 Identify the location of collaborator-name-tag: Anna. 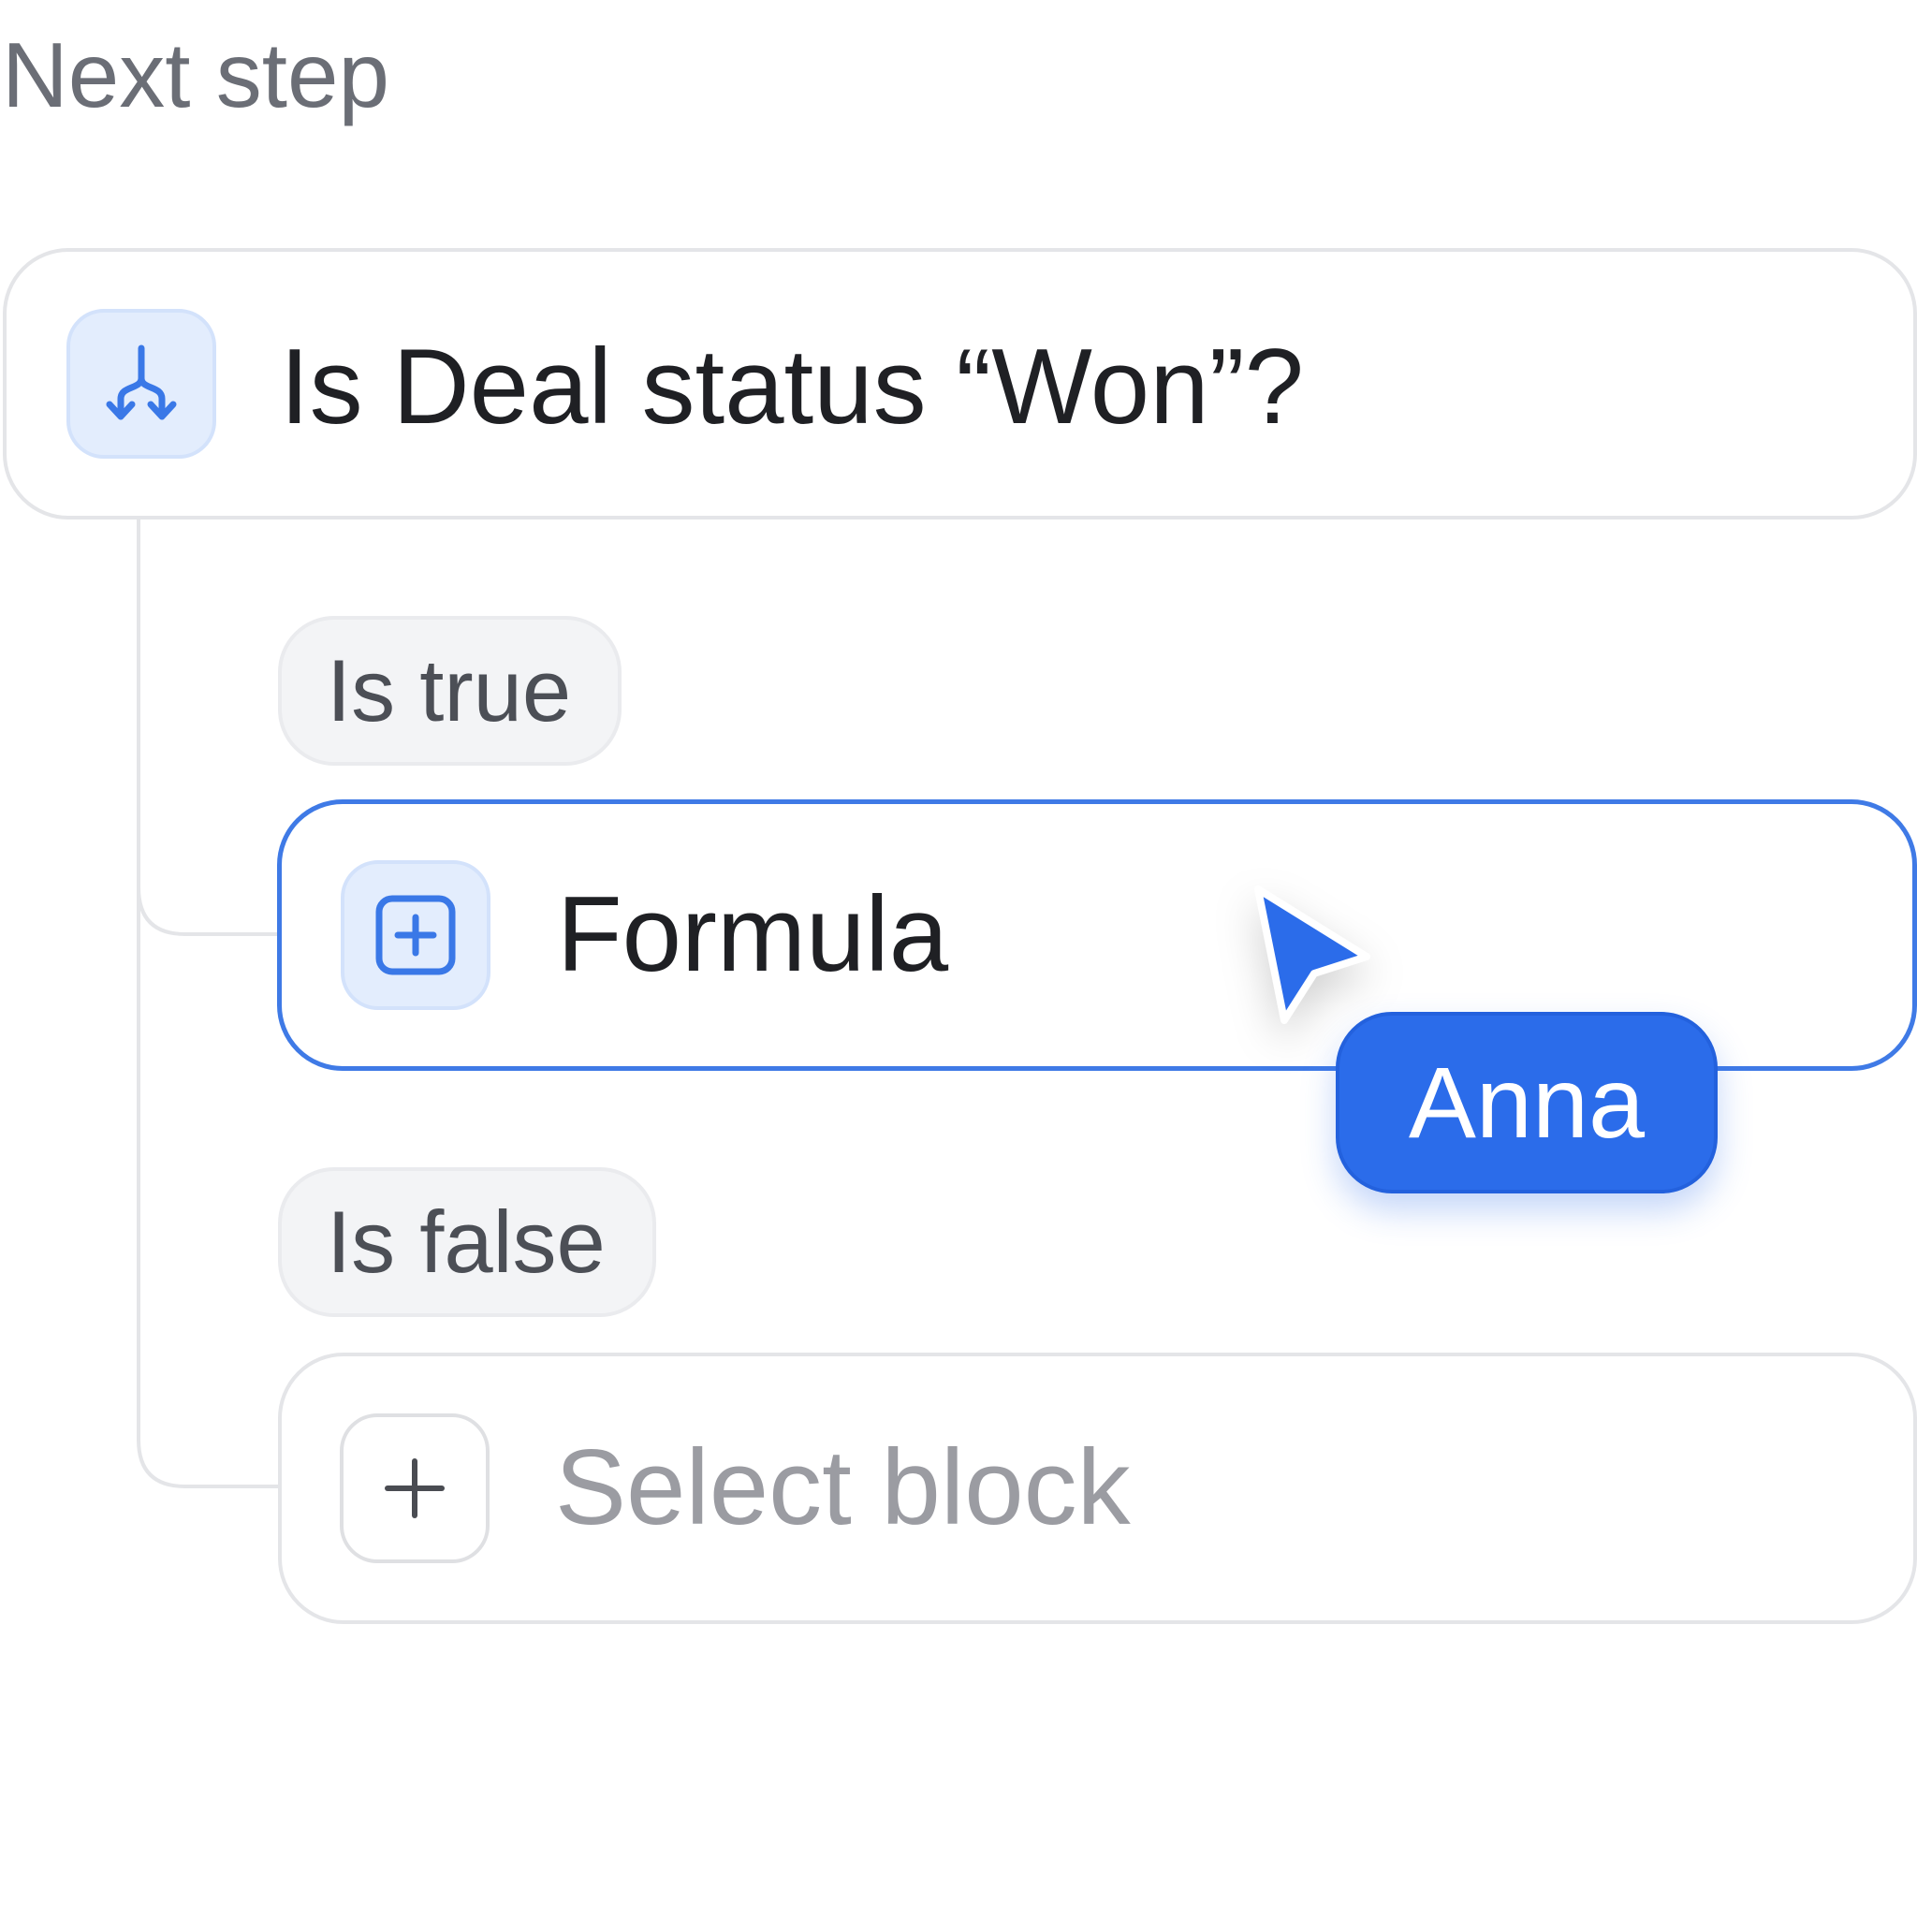
(1527, 1102).